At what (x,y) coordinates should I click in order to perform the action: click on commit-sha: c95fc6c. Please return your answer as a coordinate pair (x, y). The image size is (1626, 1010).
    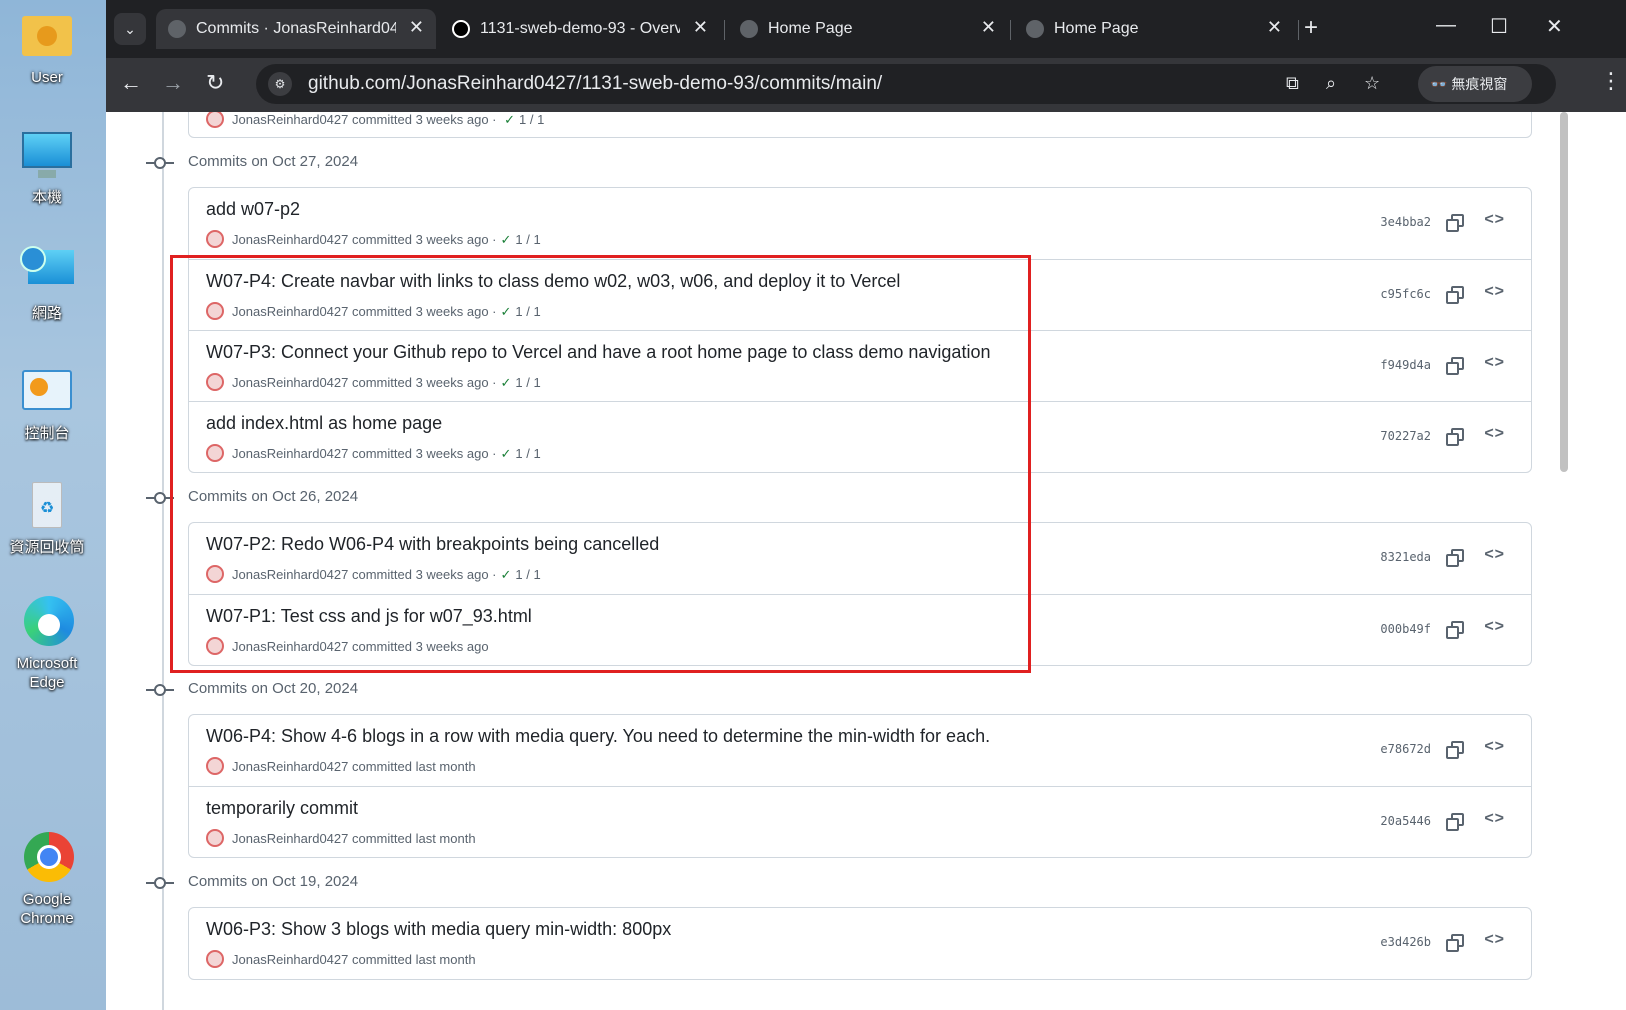
    Looking at the image, I should click on (1405, 294).